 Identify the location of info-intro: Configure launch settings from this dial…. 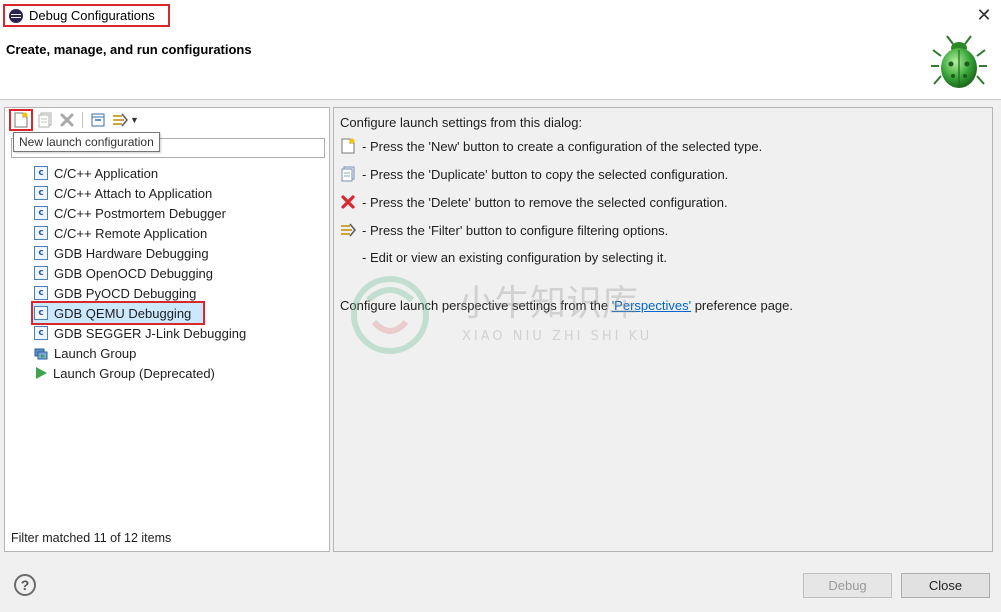
(461, 122).